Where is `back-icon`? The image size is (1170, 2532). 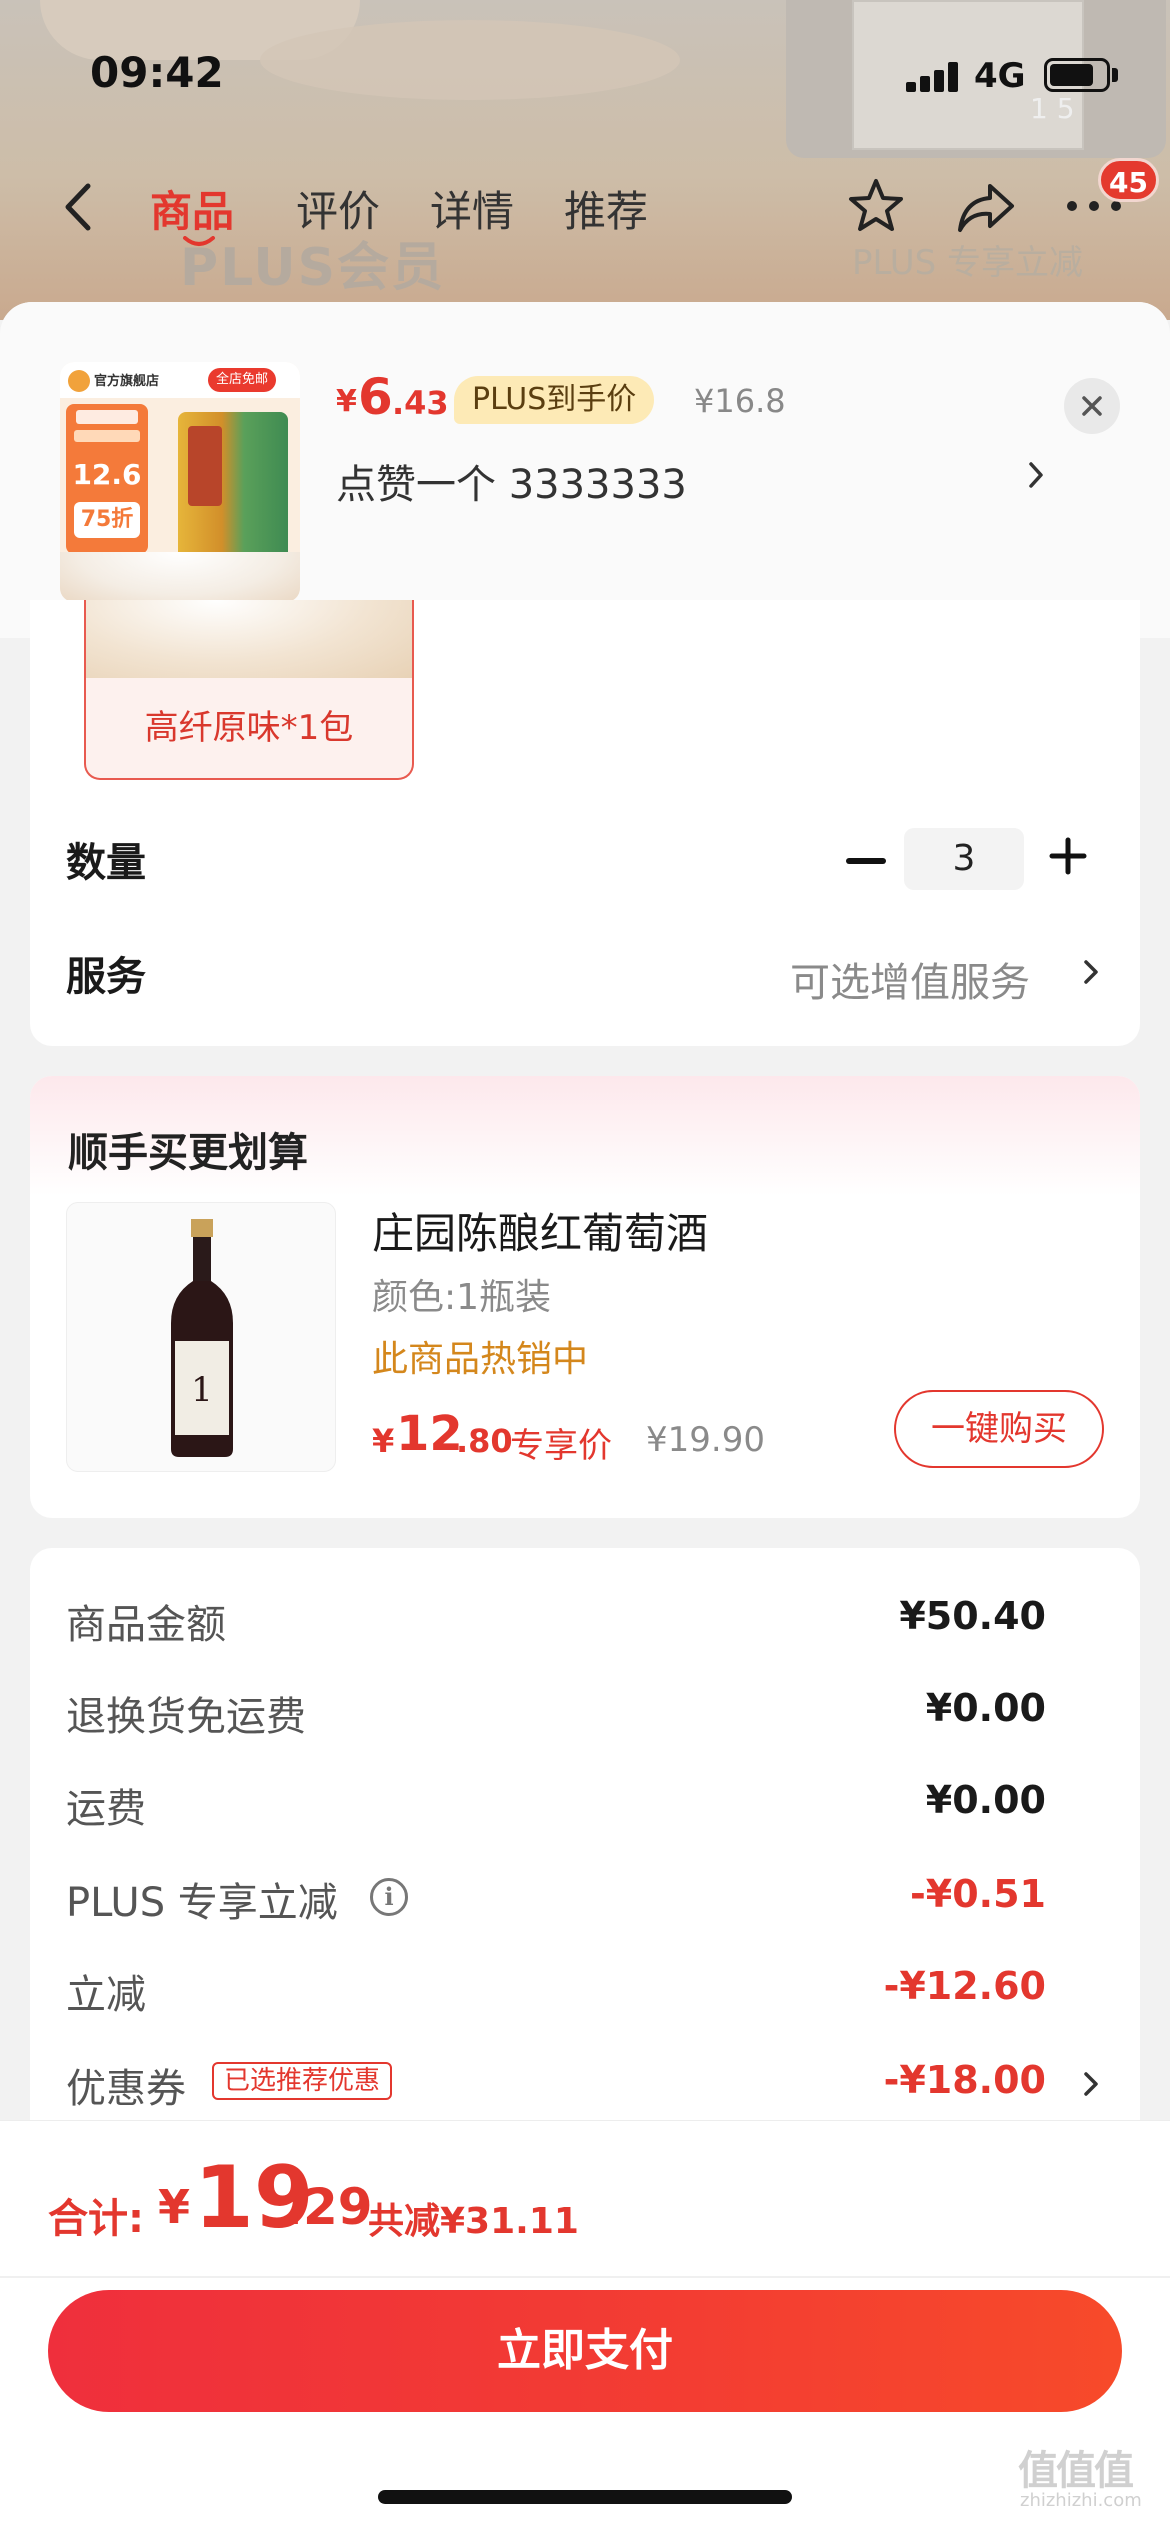
back-icon is located at coordinates (78, 207).